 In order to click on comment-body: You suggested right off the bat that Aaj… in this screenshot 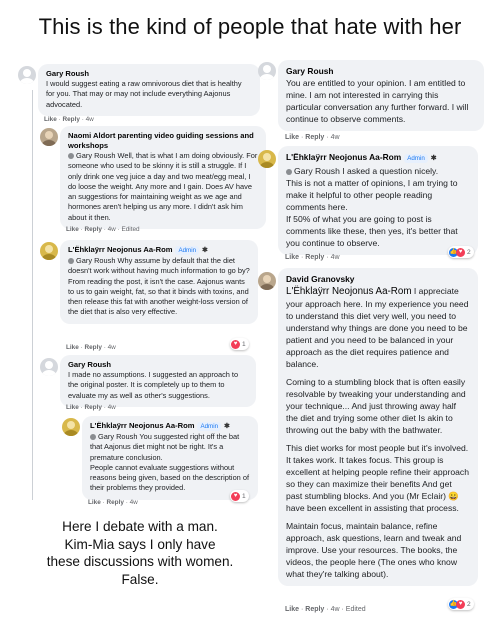, I will do `click(170, 462)`.